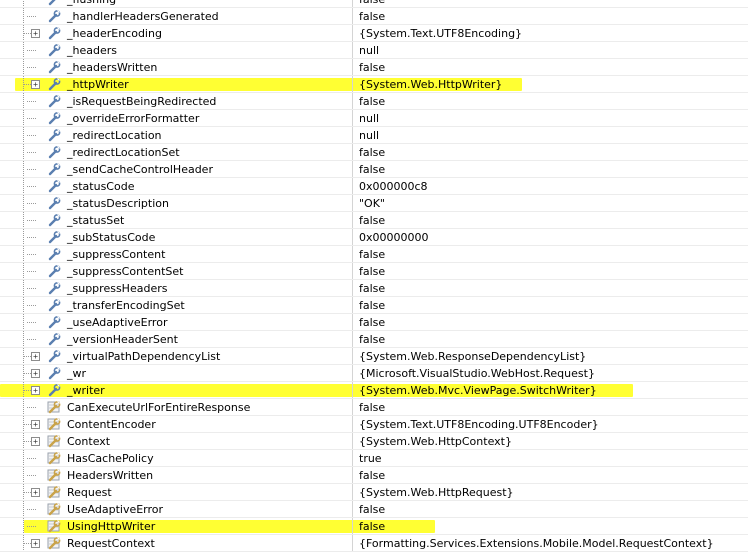  I want to click on watch-row: _isRequestBeingRedirected false, so click(374, 101).